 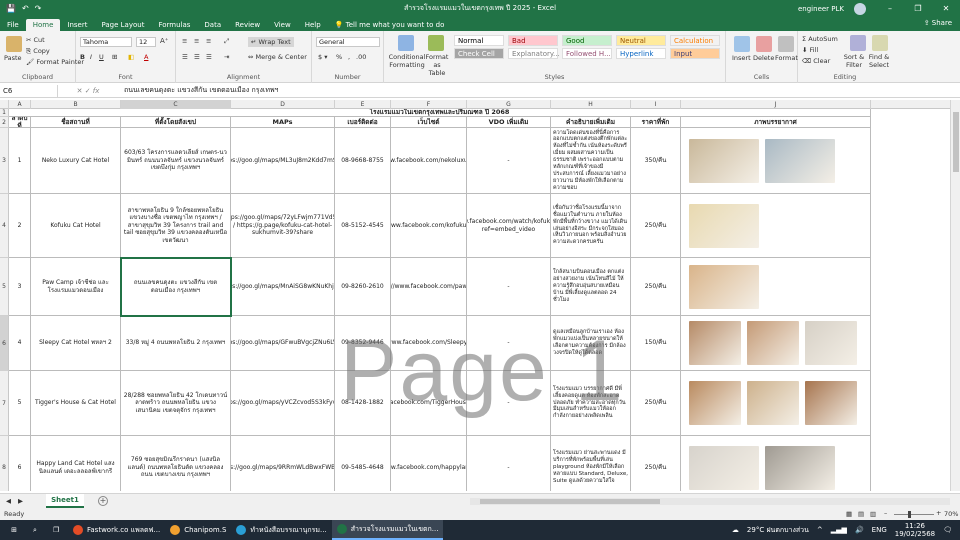 I want to click on row-header-7: 7, so click(x=4, y=403).